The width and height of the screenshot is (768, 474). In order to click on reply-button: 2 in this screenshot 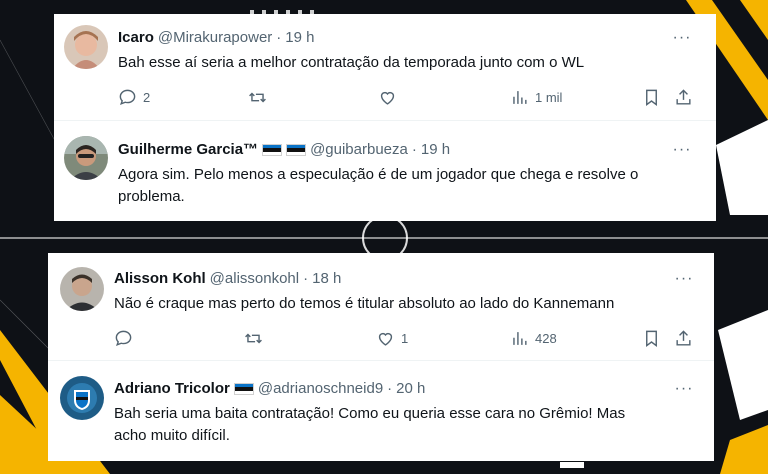, I will do `click(134, 97)`.